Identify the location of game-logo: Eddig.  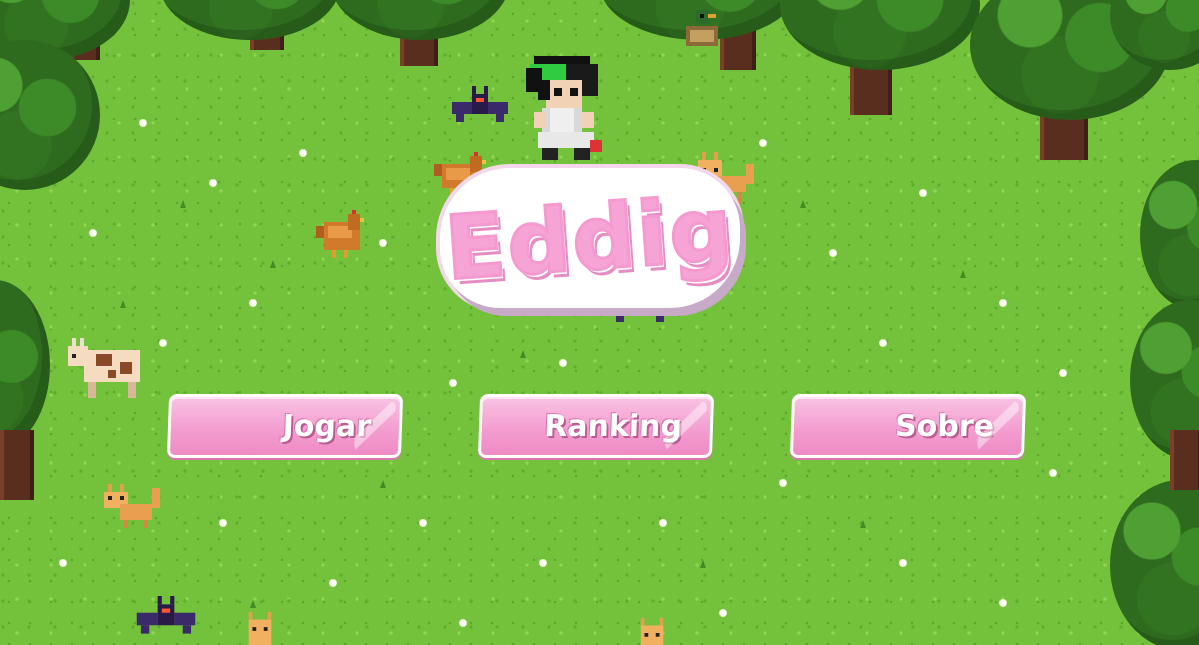
(590, 238).